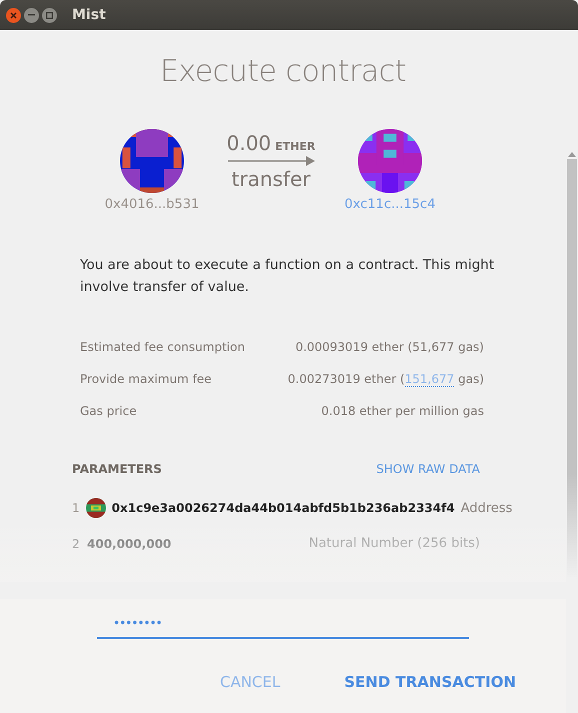 This screenshot has height=713, width=578. Describe the element at coordinates (108, 411) in the screenshot. I see `fee-label: Gas price` at that location.